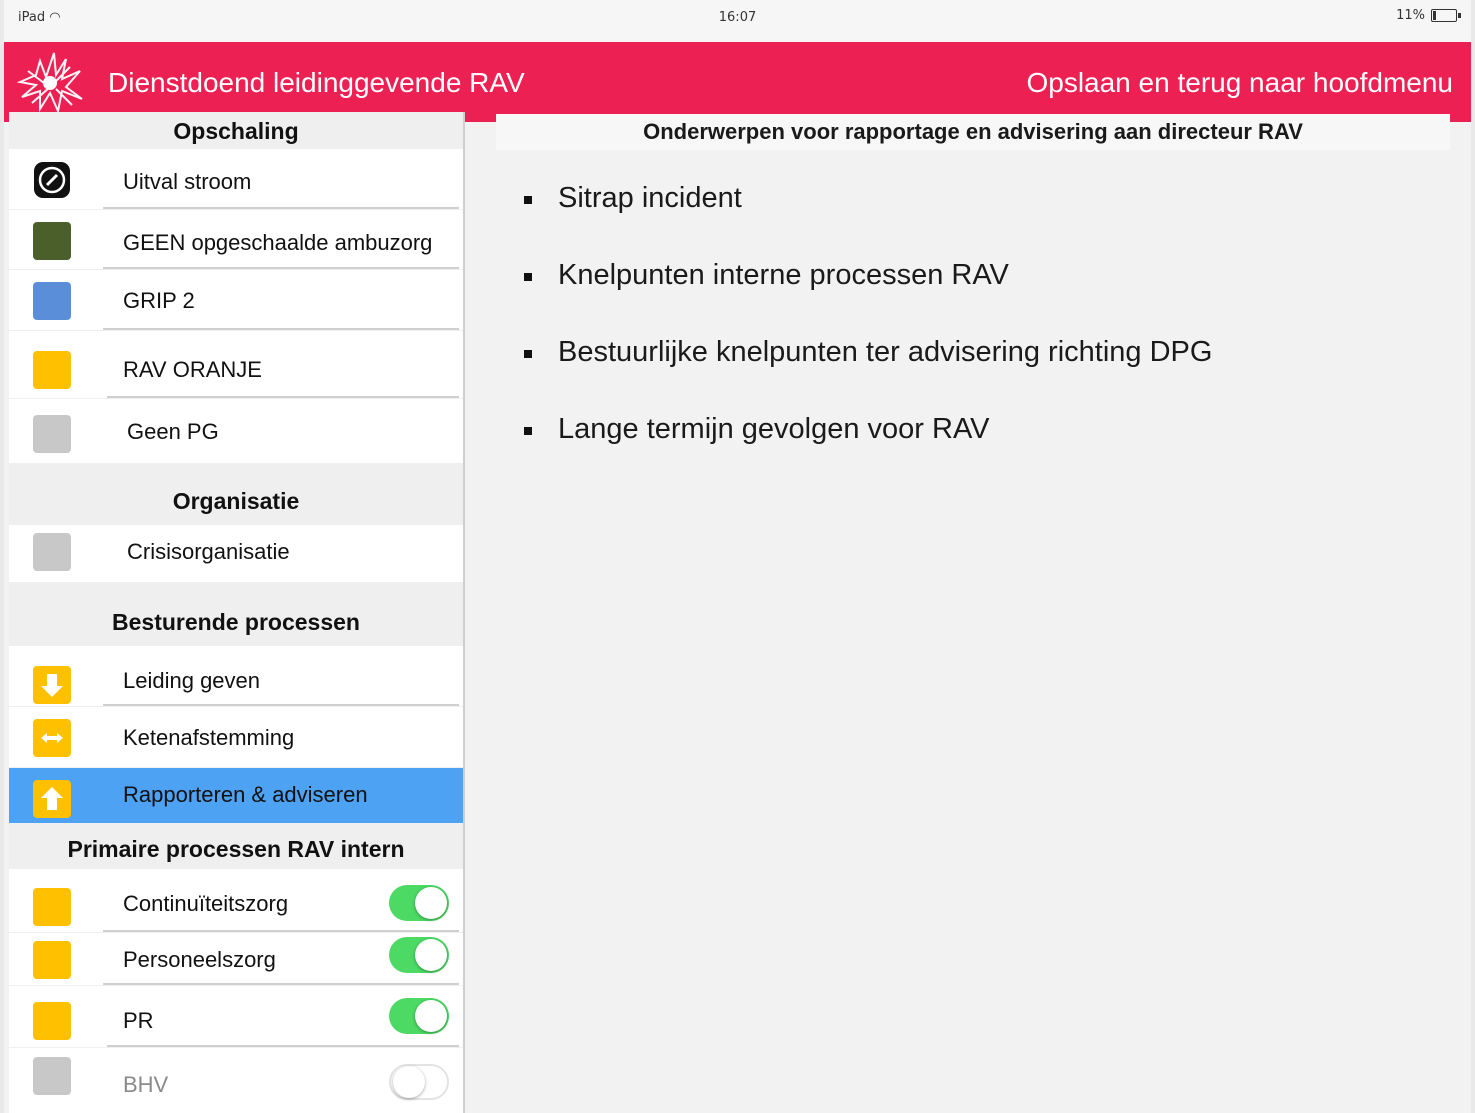  I want to click on sidebar-item-rapporteren-adviseren: Rapporteren & adviseren, so click(236, 795).